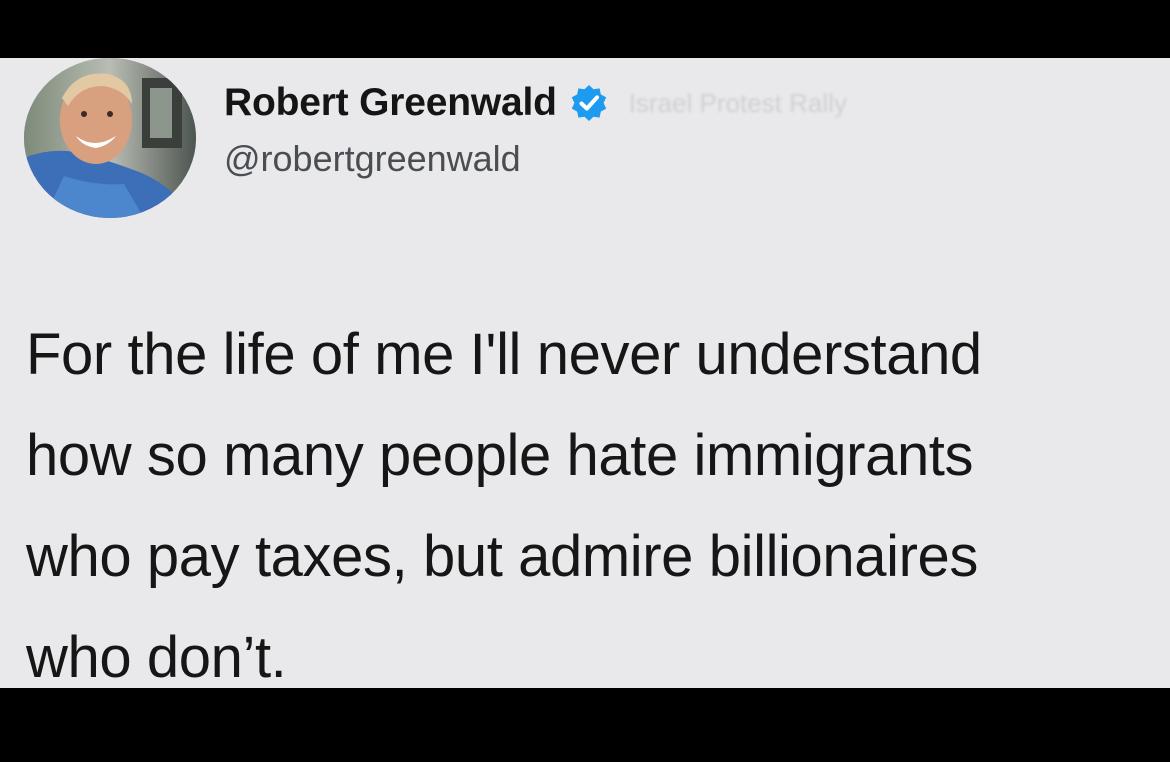 The height and width of the screenshot is (762, 1170). I want to click on author-handle: @robertgreenwald, so click(372, 159).